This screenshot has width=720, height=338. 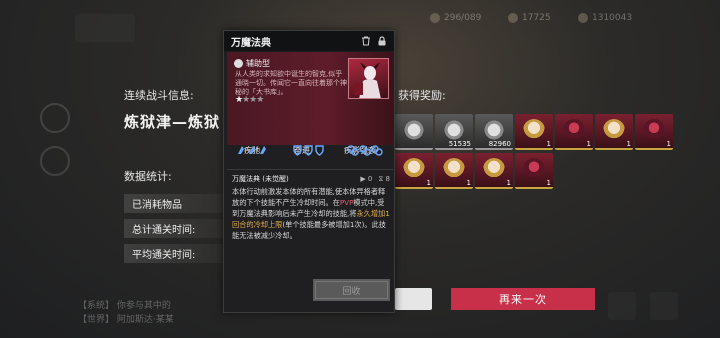 I want to click on item-rating: ★★★★, so click(x=249, y=100).